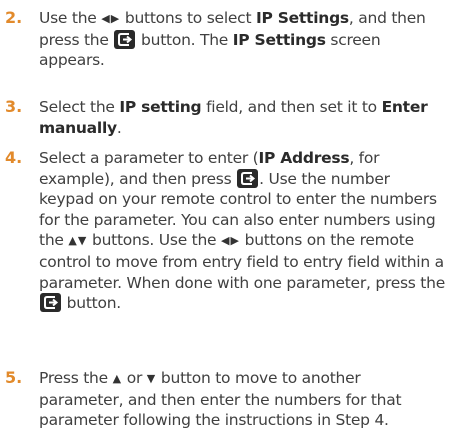 The width and height of the screenshot is (449, 435). Describe the element at coordinates (151, 378) in the screenshot. I see `down-arrow-icon: ▼` at that location.